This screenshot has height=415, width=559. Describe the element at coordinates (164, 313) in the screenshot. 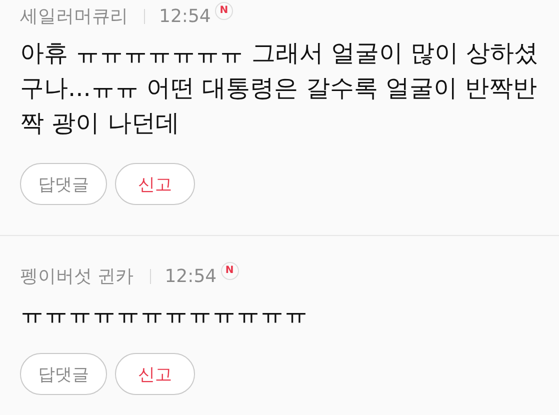

I see `comment-text: ㅠㅠㅠㅠㅠㅠㅠㅠㅠㅠㅠㅠ` at that location.